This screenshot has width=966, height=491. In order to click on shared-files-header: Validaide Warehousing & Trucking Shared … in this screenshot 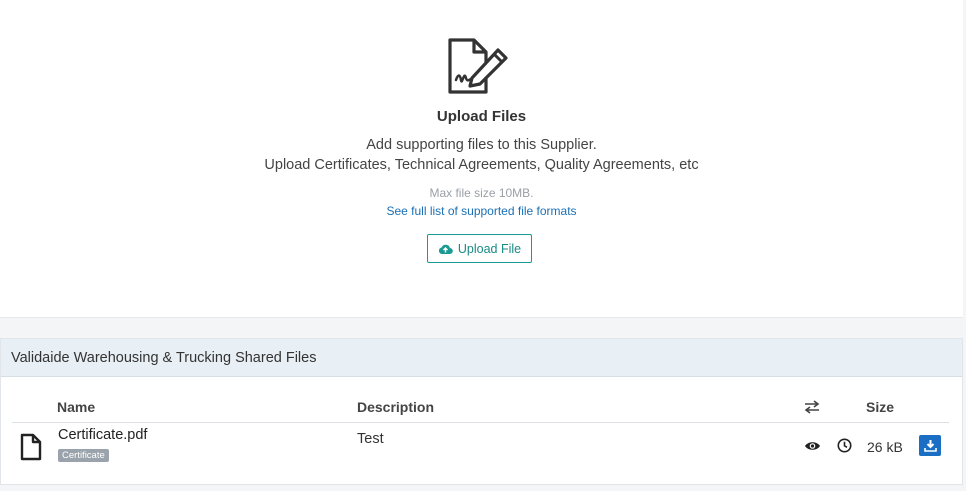, I will do `click(481, 358)`.